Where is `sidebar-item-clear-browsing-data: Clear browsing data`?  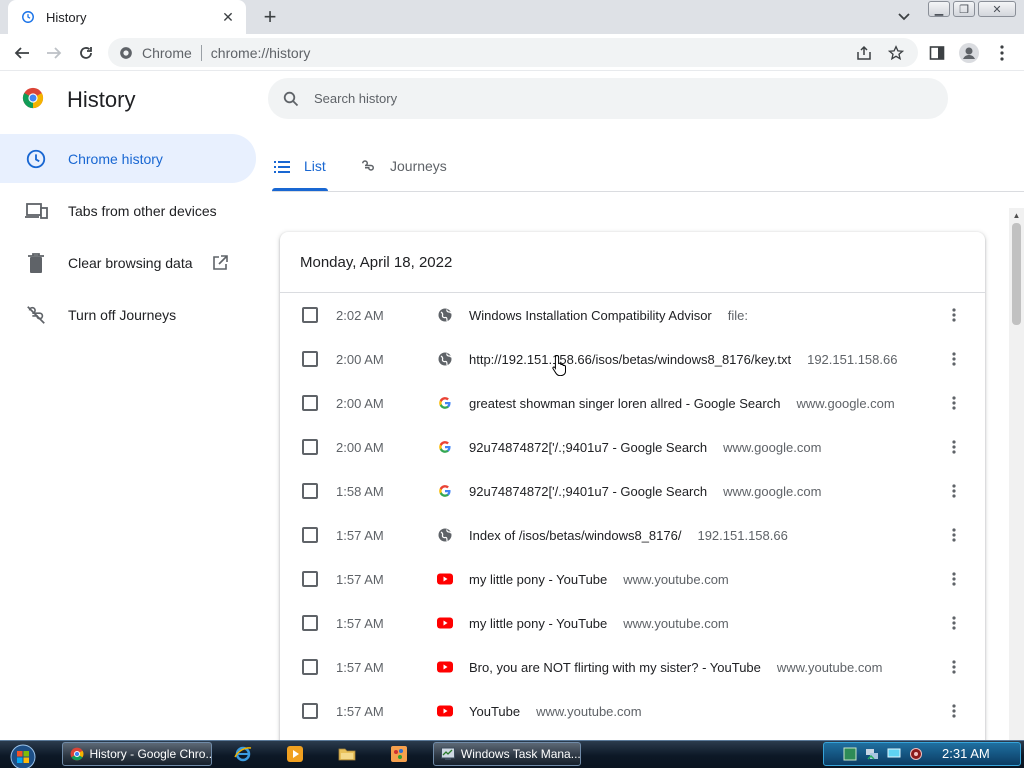
sidebar-item-clear-browsing-data: Clear browsing data is located at coordinates (128, 262).